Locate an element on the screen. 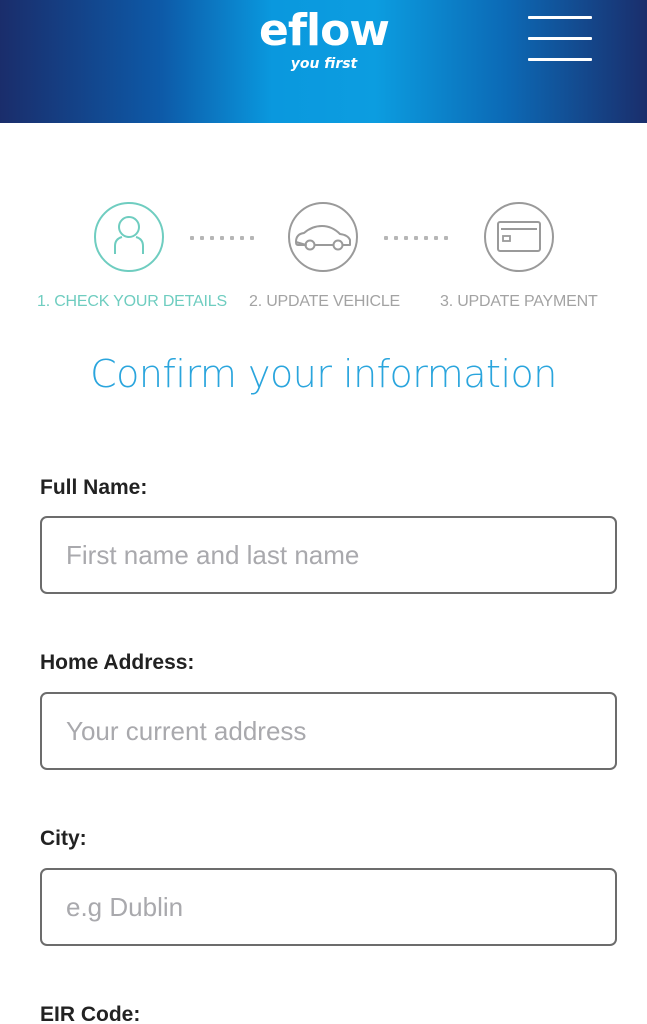 The width and height of the screenshot is (647, 1024). logo-wordmark: eflow is located at coordinates (324, 30).